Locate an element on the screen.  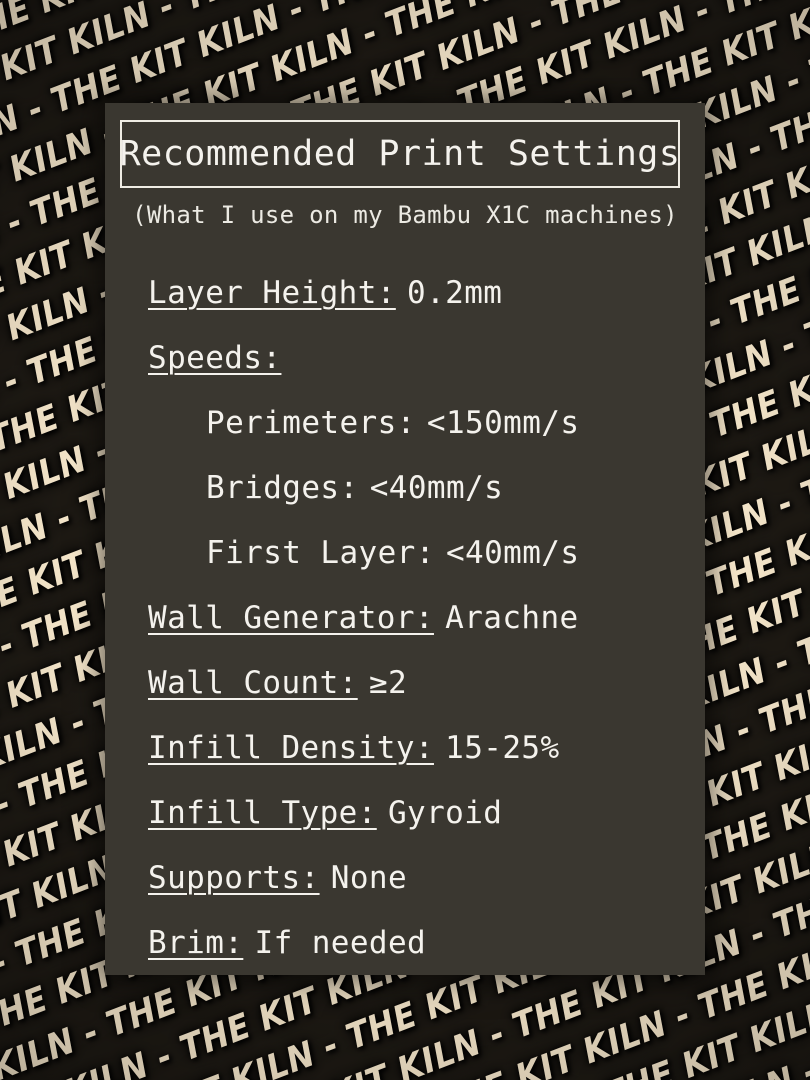
page-title: Recommended Print Settings is located at coordinates (400, 154).